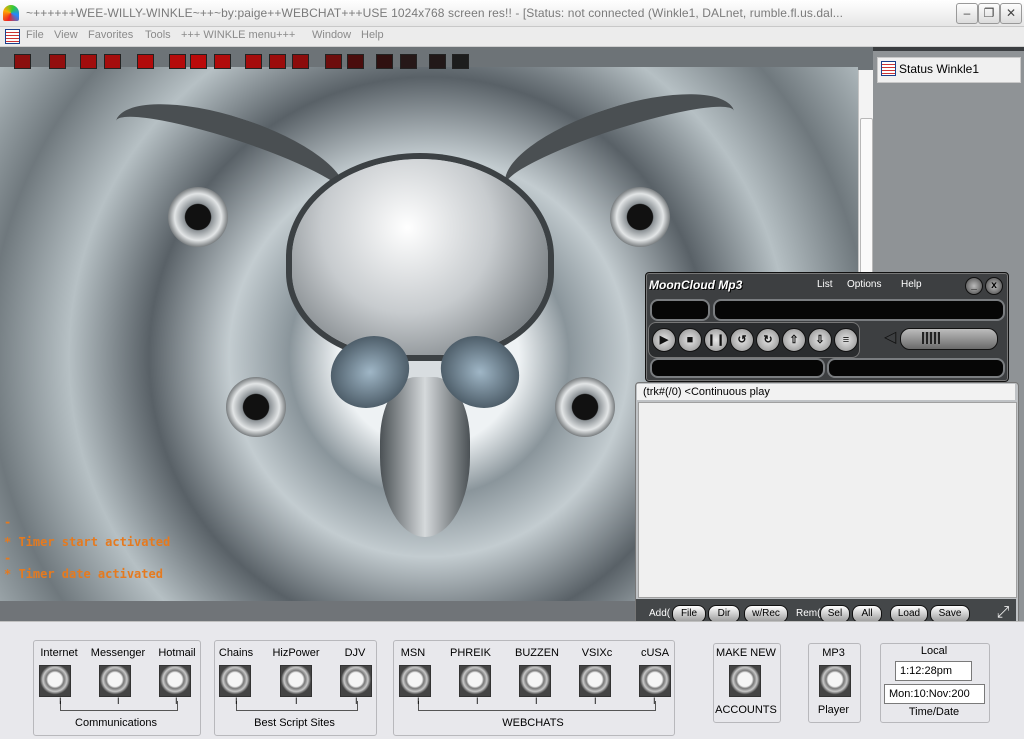  I want to click on artwork-jaw, so click(425, 457).